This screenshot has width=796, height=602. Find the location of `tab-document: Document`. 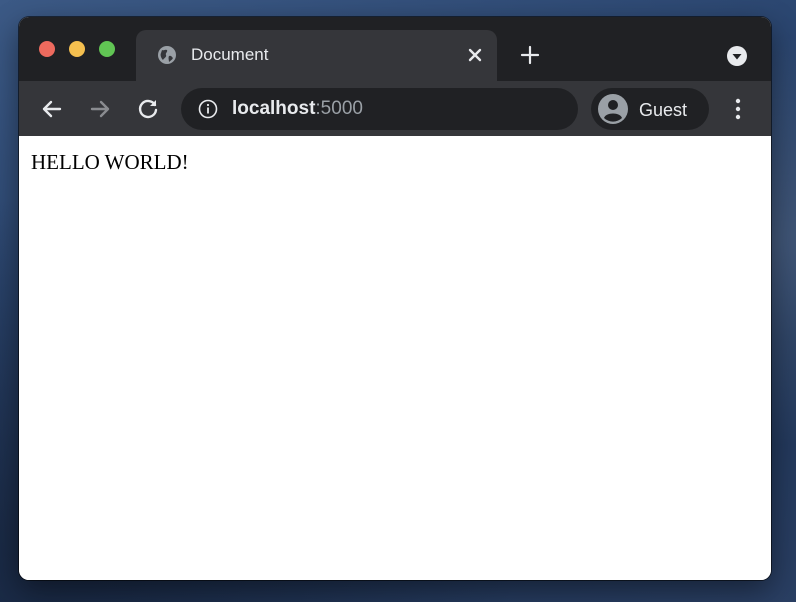

tab-document: Document is located at coordinates (316, 55).